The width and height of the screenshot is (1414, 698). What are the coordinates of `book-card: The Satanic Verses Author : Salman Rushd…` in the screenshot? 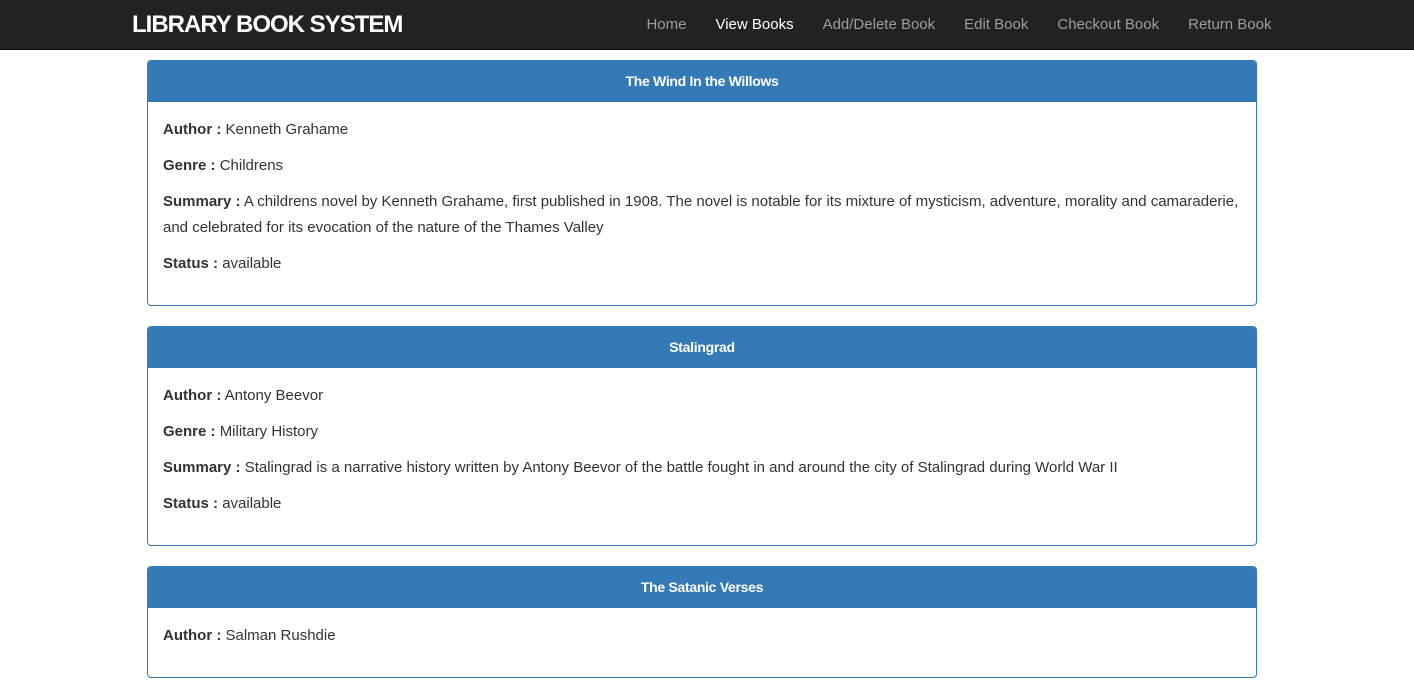 It's located at (702, 622).